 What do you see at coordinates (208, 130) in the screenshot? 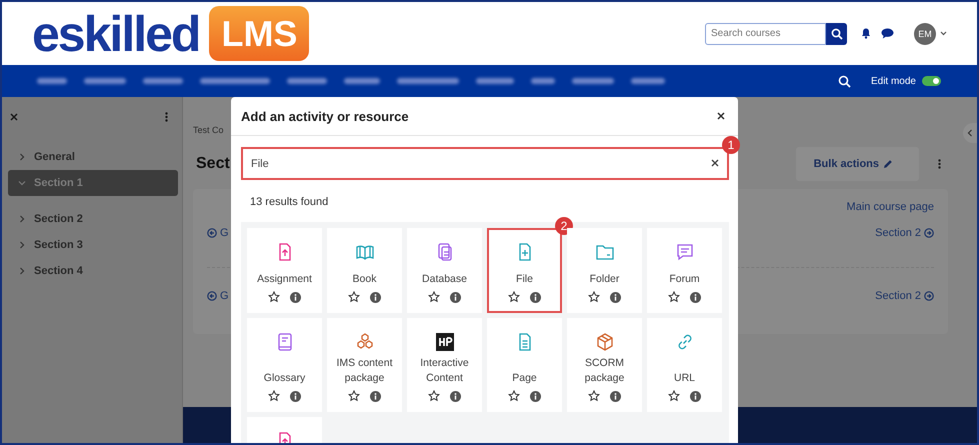
I see `breadcrumb: Test Co` at bounding box center [208, 130].